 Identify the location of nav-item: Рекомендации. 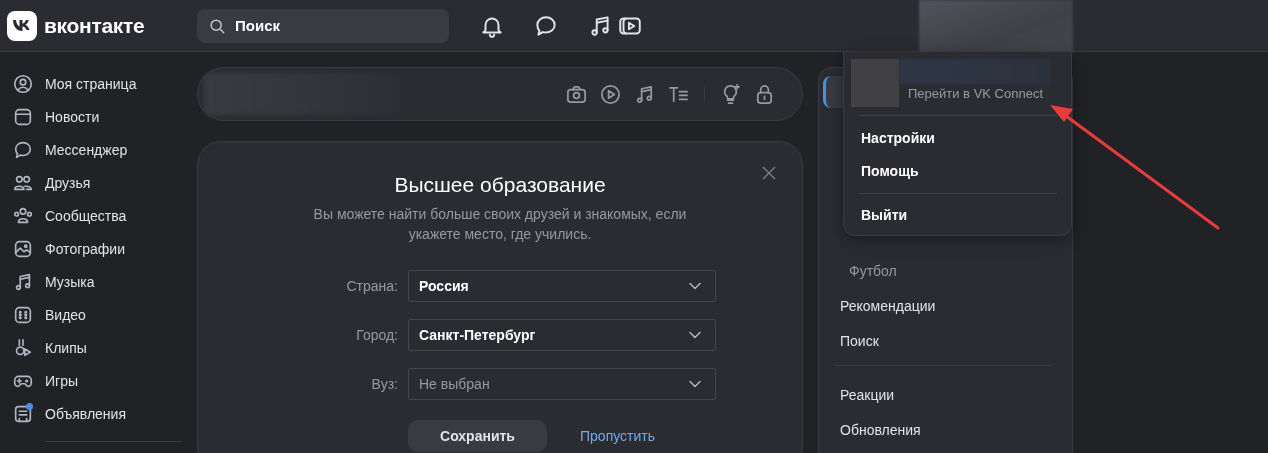
(943, 305).